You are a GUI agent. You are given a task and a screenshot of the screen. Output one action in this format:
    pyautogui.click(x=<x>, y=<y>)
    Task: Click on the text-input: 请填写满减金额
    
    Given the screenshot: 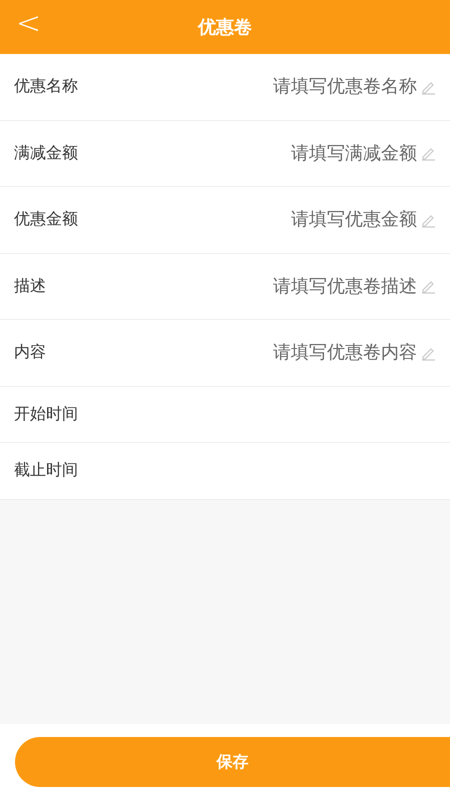 What is the action you would take?
    pyautogui.click(x=353, y=153)
    